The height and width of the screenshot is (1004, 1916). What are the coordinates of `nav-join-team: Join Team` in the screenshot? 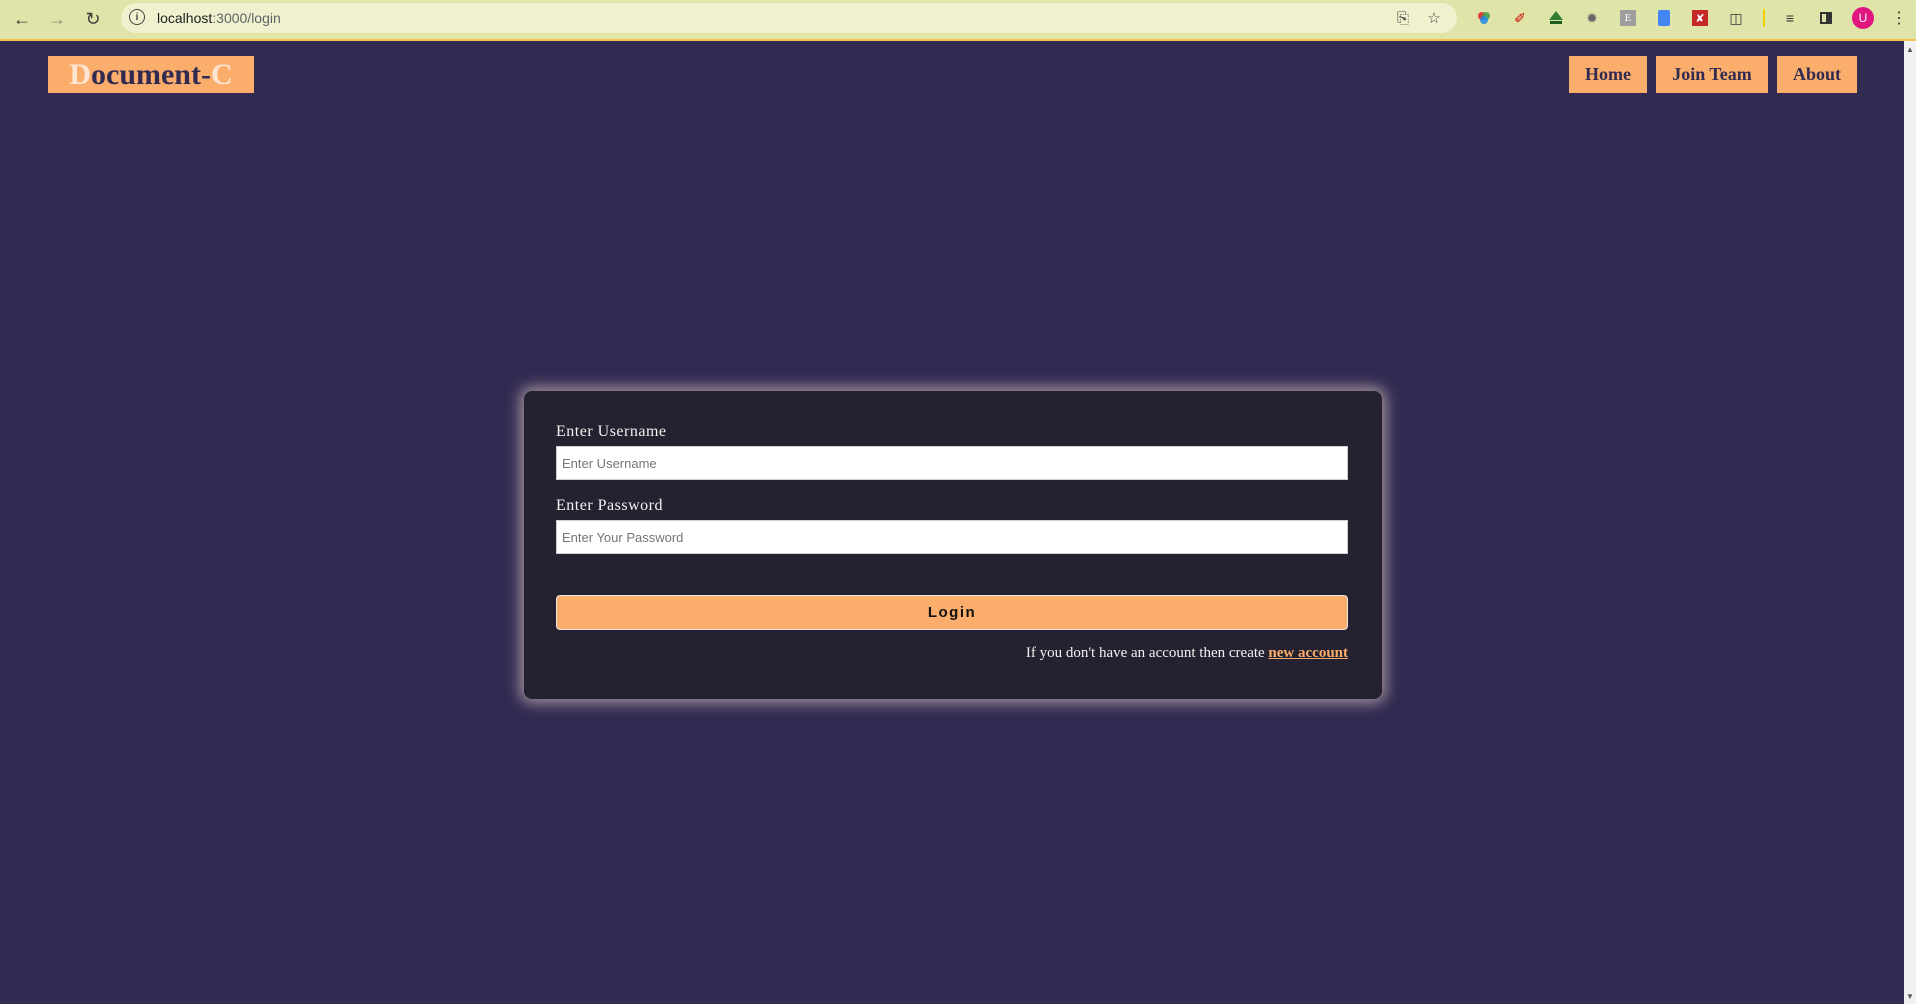 It's located at (1712, 74).